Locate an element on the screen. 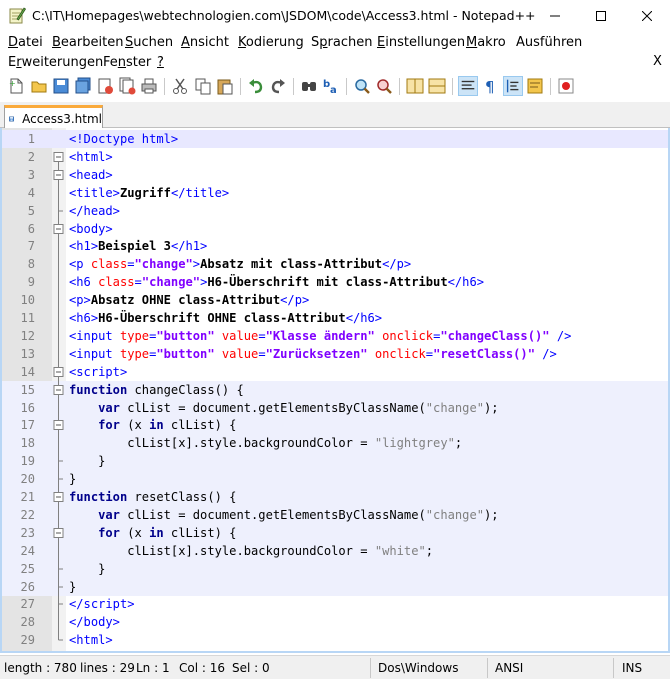 This screenshot has height=679, width=670. code-line: 3 <head> is located at coordinates (335, 174).